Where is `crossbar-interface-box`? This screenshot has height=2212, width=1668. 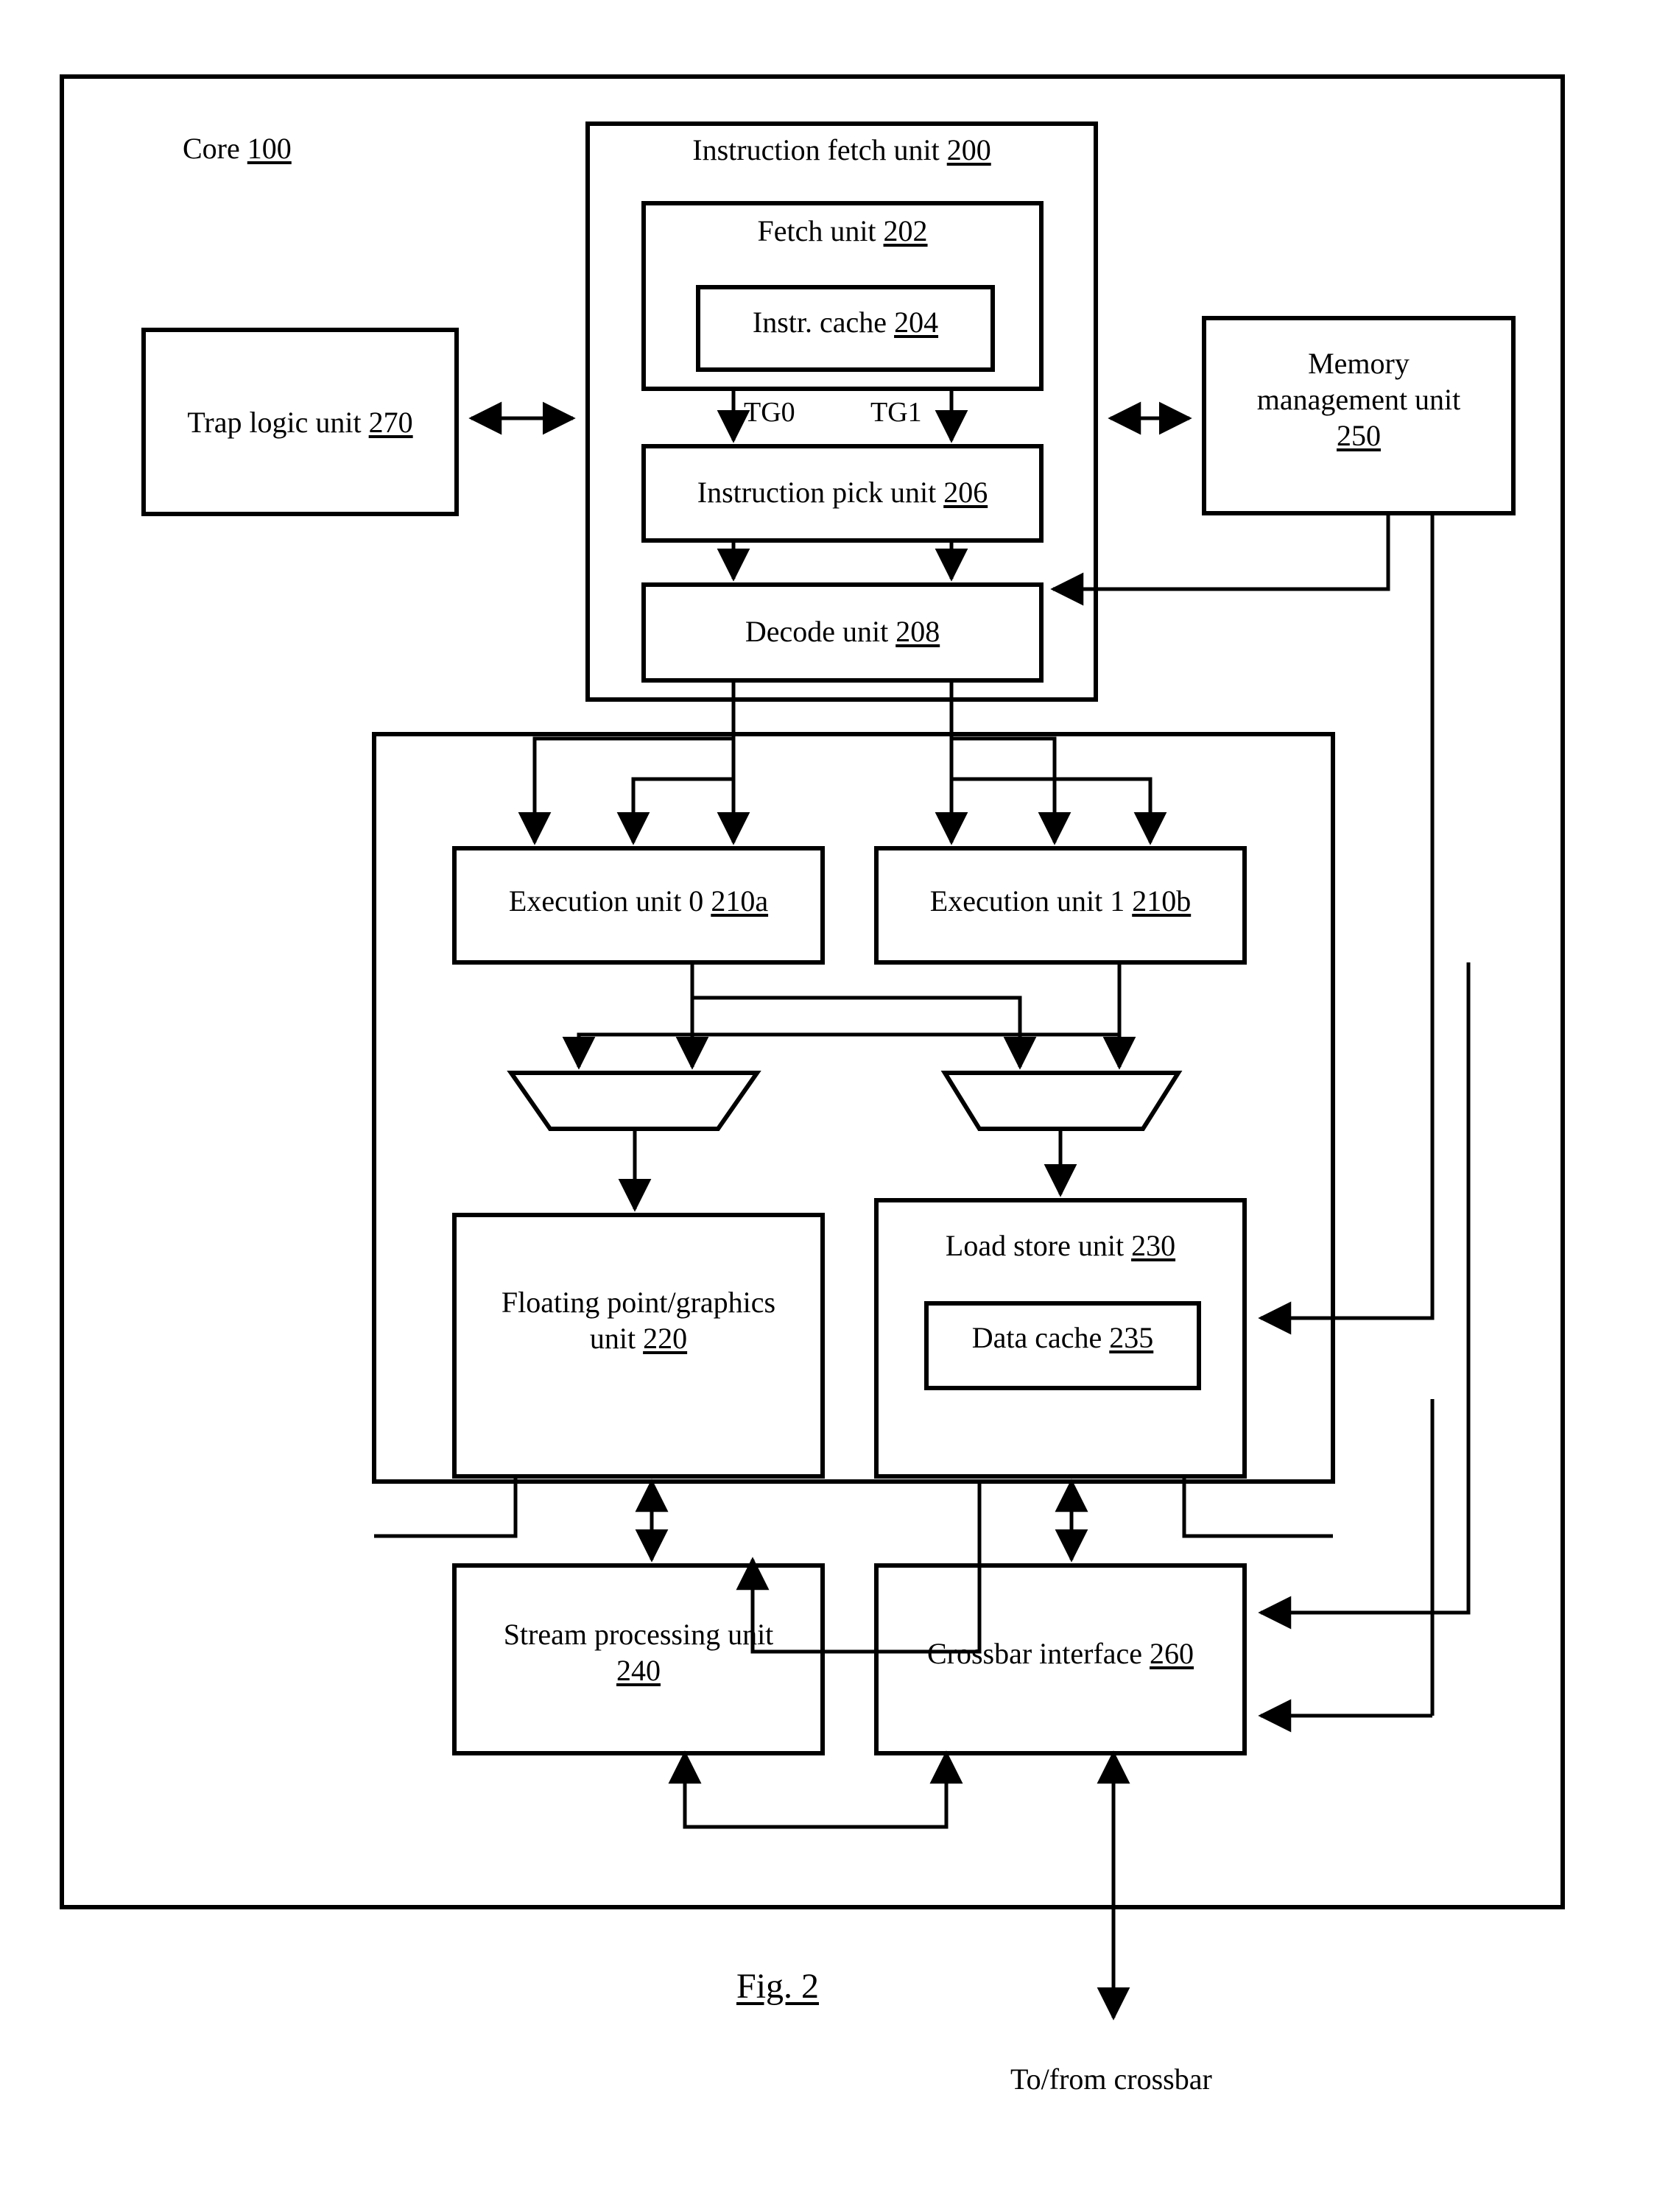 crossbar-interface-box is located at coordinates (1060, 1659).